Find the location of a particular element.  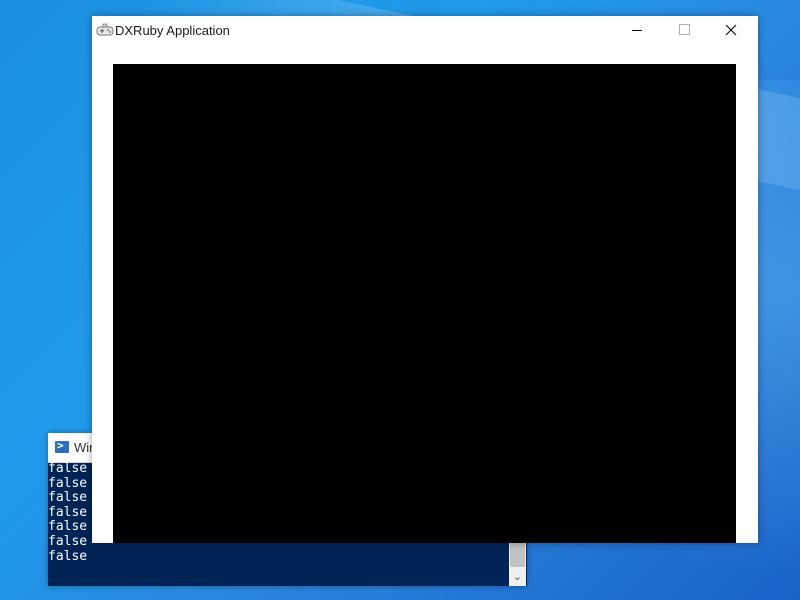

maximize-button is located at coordinates (684, 31).